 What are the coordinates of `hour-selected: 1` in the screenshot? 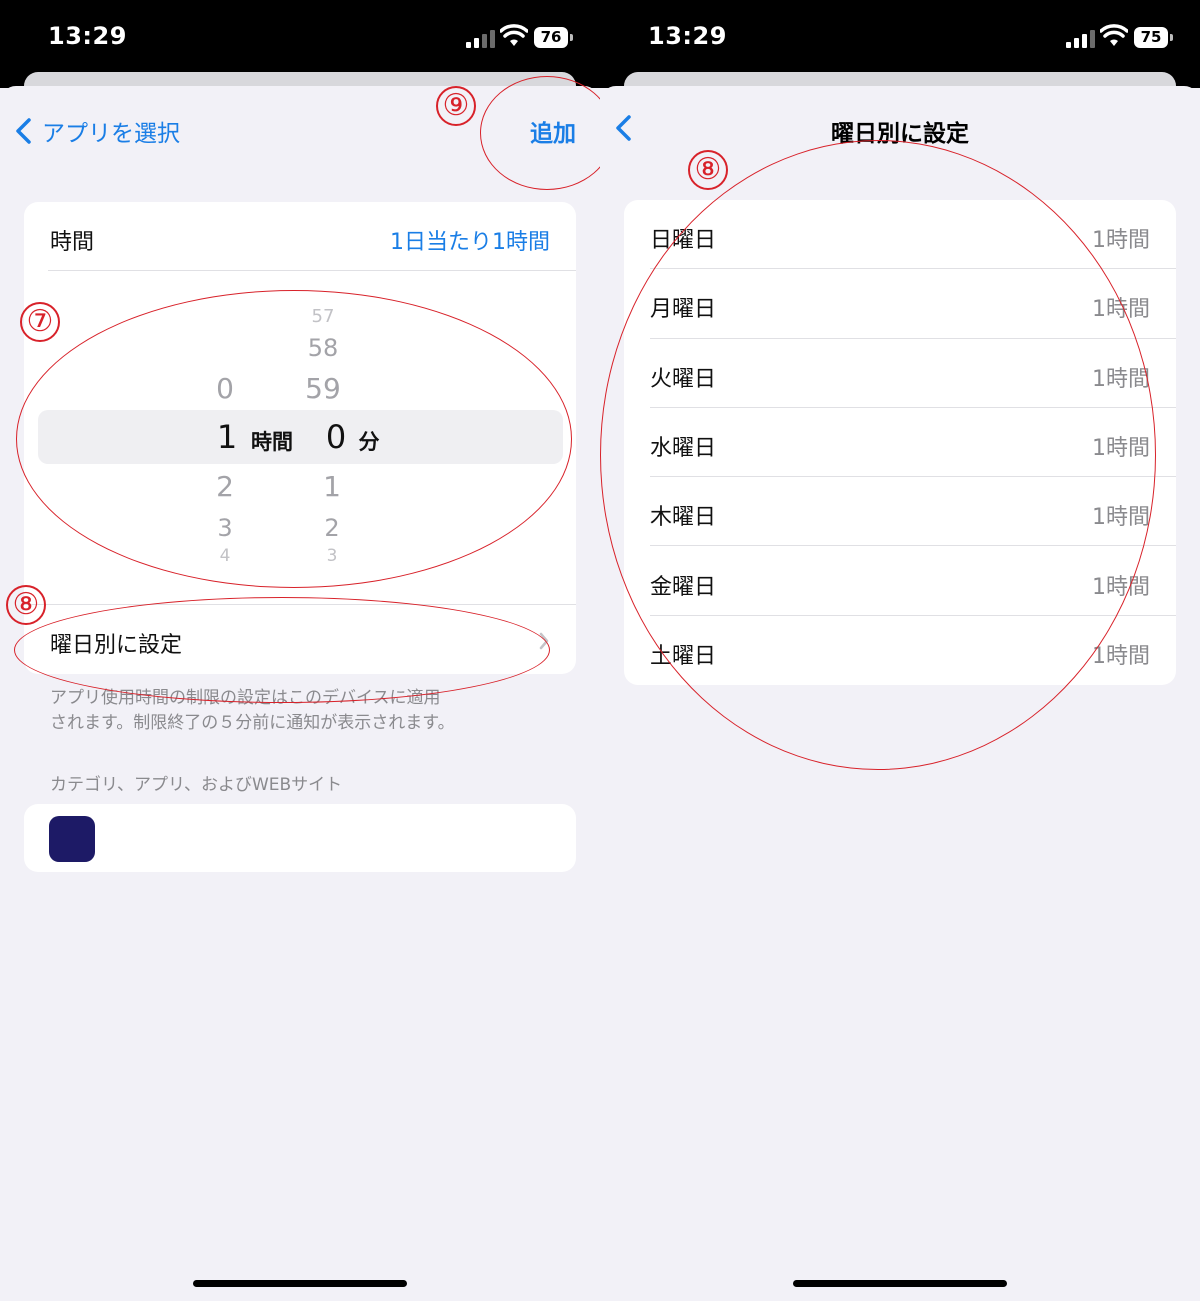 It's located at (227, 437).